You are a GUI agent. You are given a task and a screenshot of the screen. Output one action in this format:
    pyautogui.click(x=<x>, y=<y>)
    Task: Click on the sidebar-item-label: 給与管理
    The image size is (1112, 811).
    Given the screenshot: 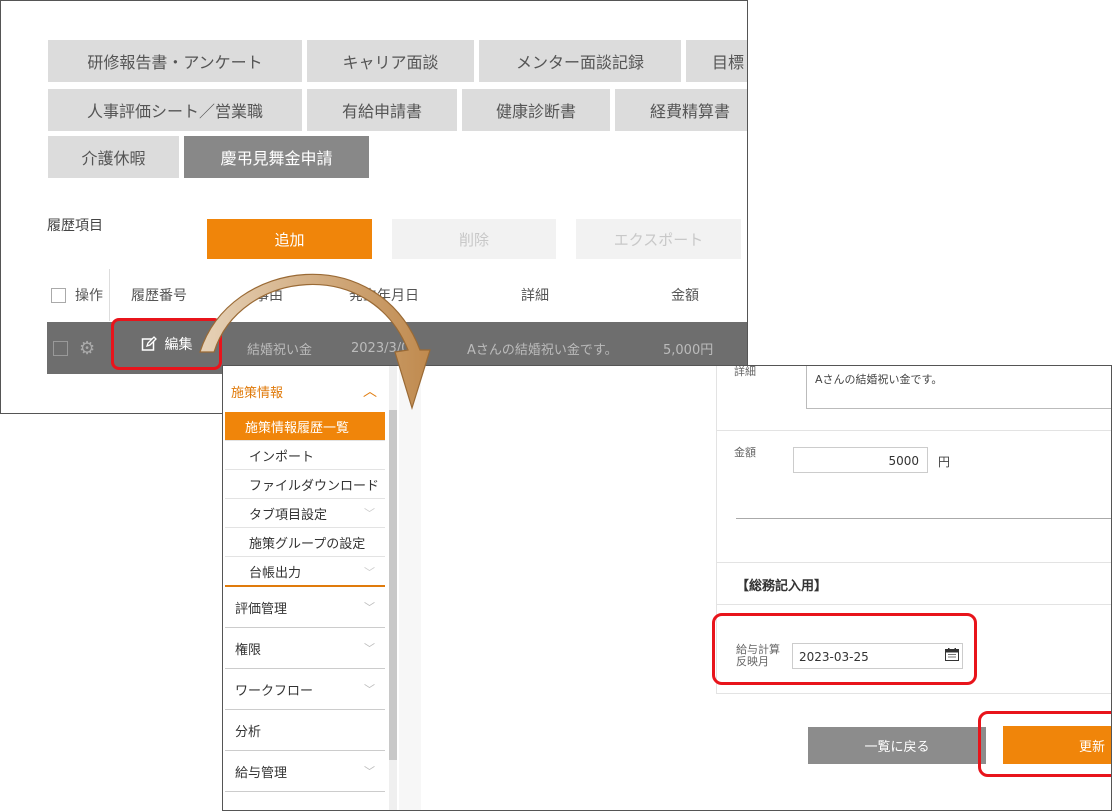 What is the action you would take?
    pyautogui.click(x=261, y=773)
    